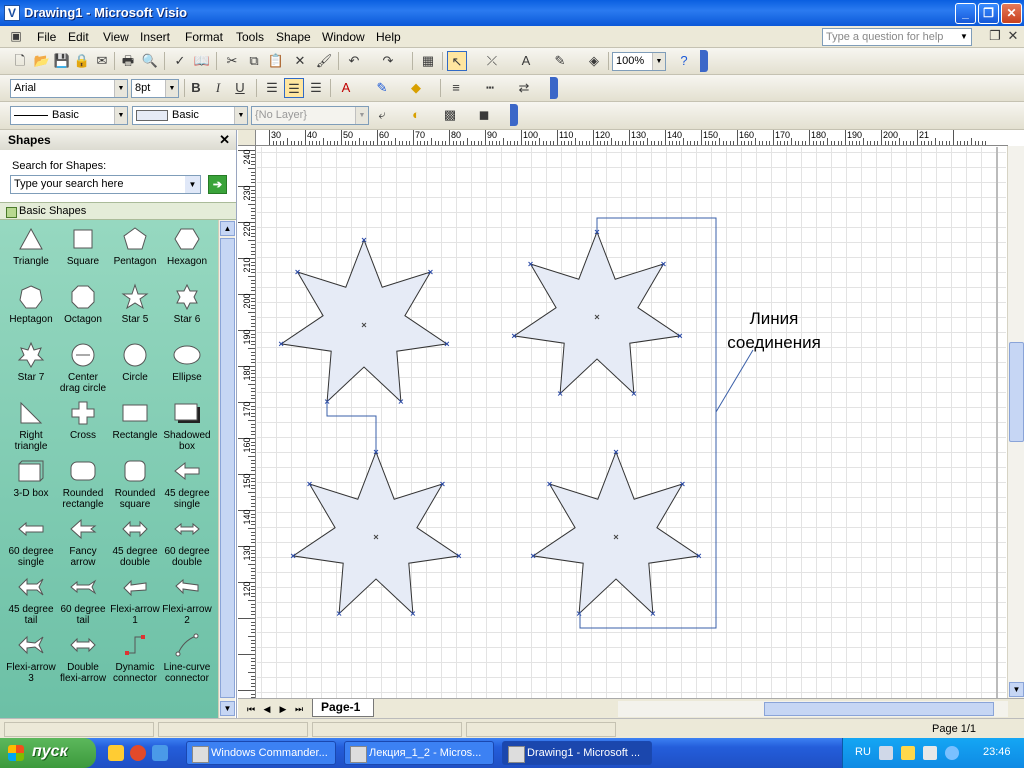  I want to click on vertical-ruler: 240 230 220 210 200 190 180 170 160 150 140 130 120, so click(247, 422).